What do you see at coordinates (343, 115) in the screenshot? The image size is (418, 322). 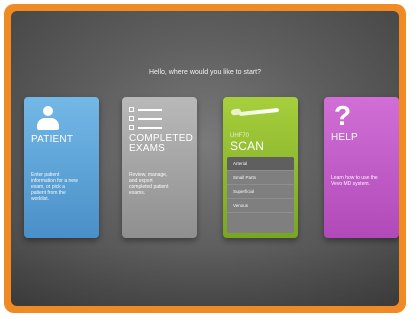 I see `question-mark-icon: ?` at bounding box center [343, 115].